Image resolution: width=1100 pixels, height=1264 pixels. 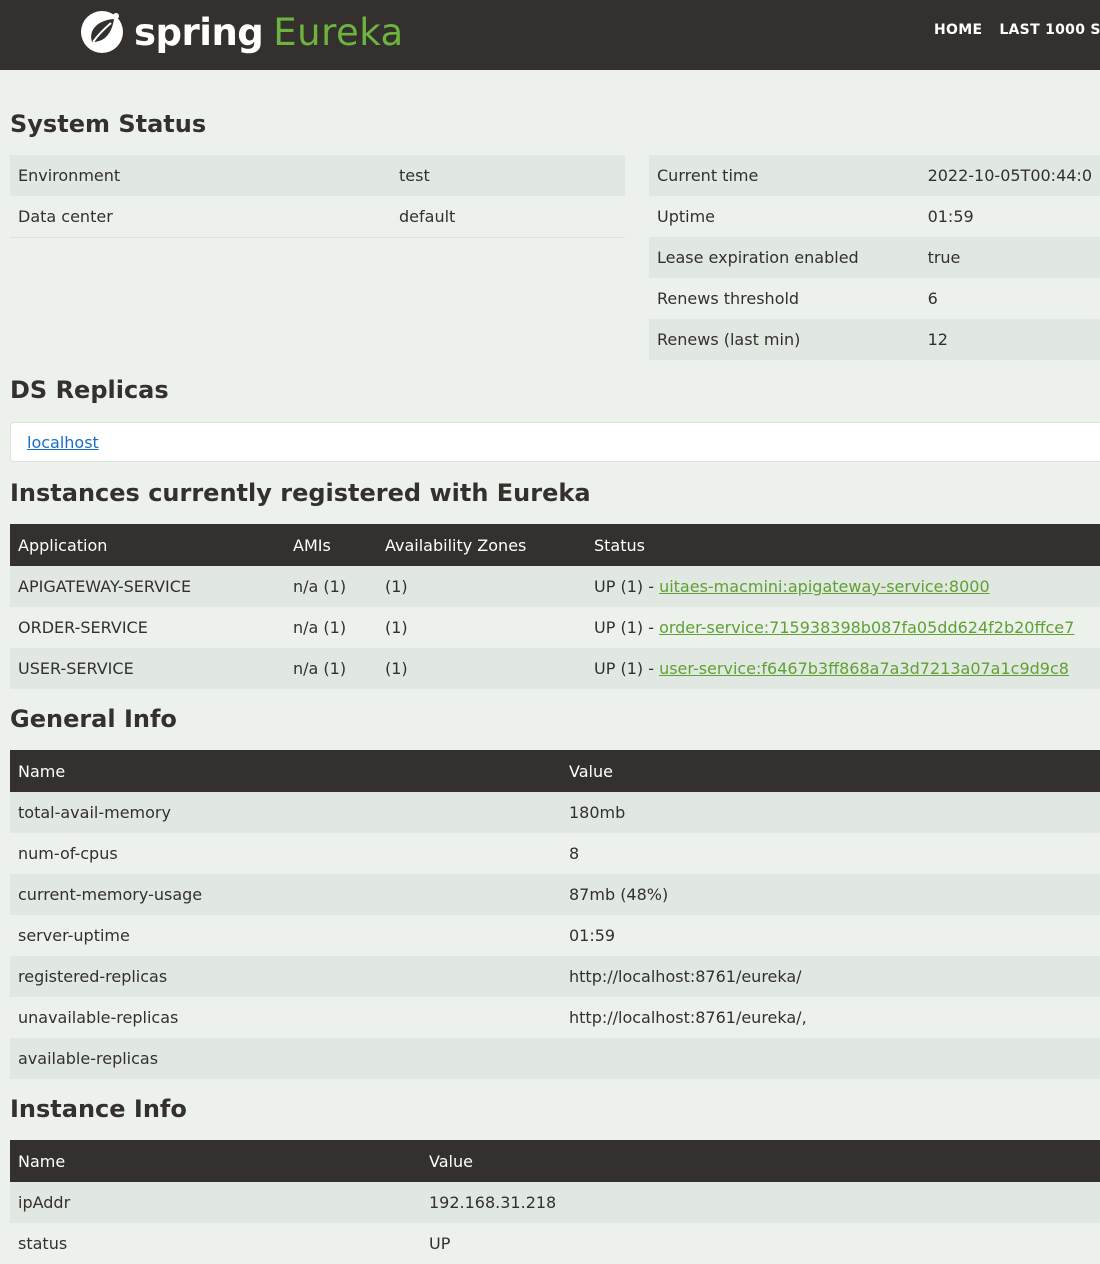 I want to click on uptime-label: Uptime, so click(x=784, y=216).